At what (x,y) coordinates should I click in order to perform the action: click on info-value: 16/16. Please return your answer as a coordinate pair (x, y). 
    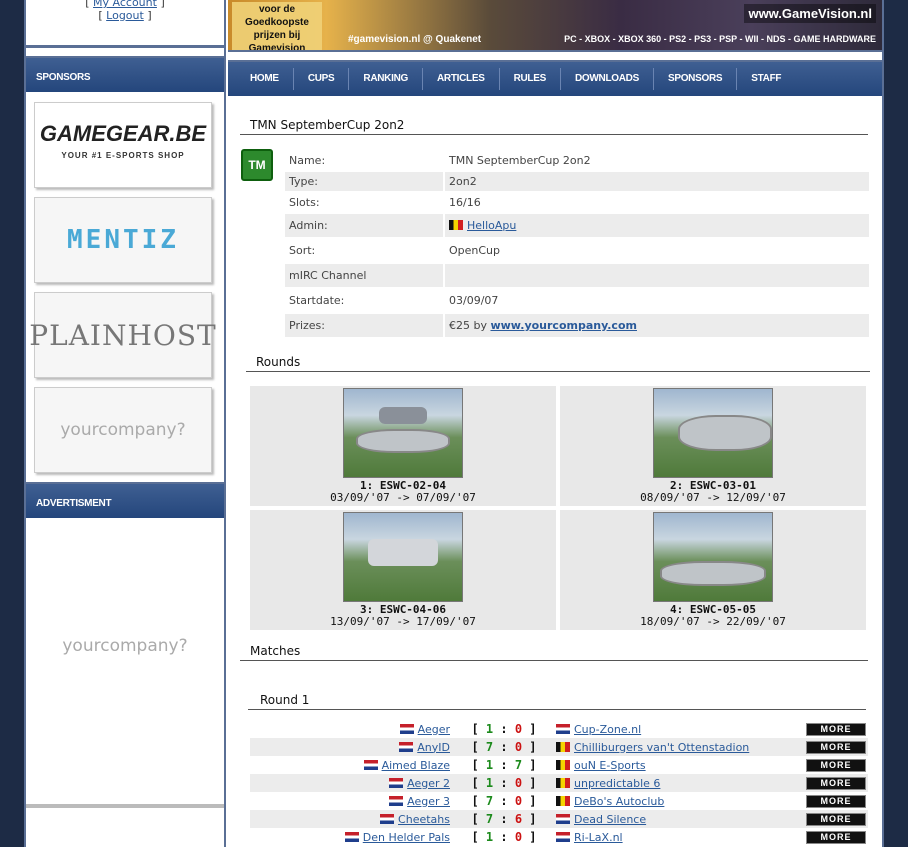
    Looking at the image, I should click on (656, 202).